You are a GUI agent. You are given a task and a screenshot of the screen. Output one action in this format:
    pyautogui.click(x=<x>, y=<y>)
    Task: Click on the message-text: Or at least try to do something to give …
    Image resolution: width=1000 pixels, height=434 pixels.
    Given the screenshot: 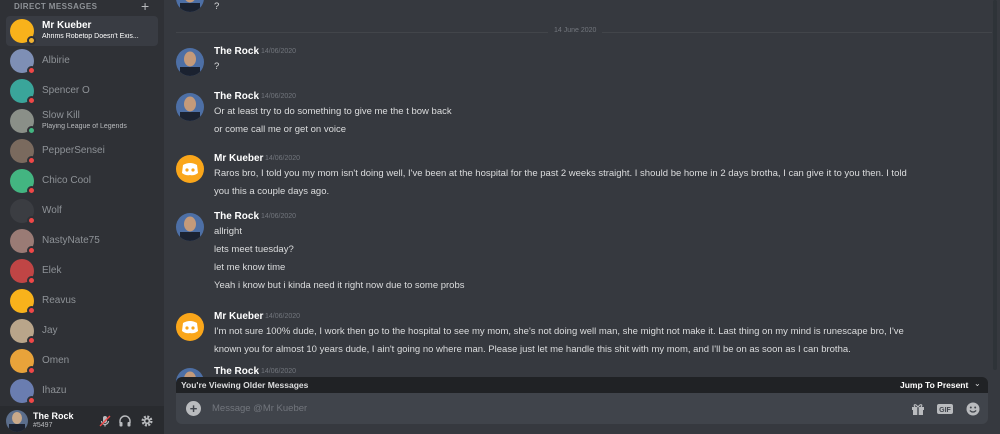 What is the action you would take?
    pyautogui.click(x=333, y=111)
    